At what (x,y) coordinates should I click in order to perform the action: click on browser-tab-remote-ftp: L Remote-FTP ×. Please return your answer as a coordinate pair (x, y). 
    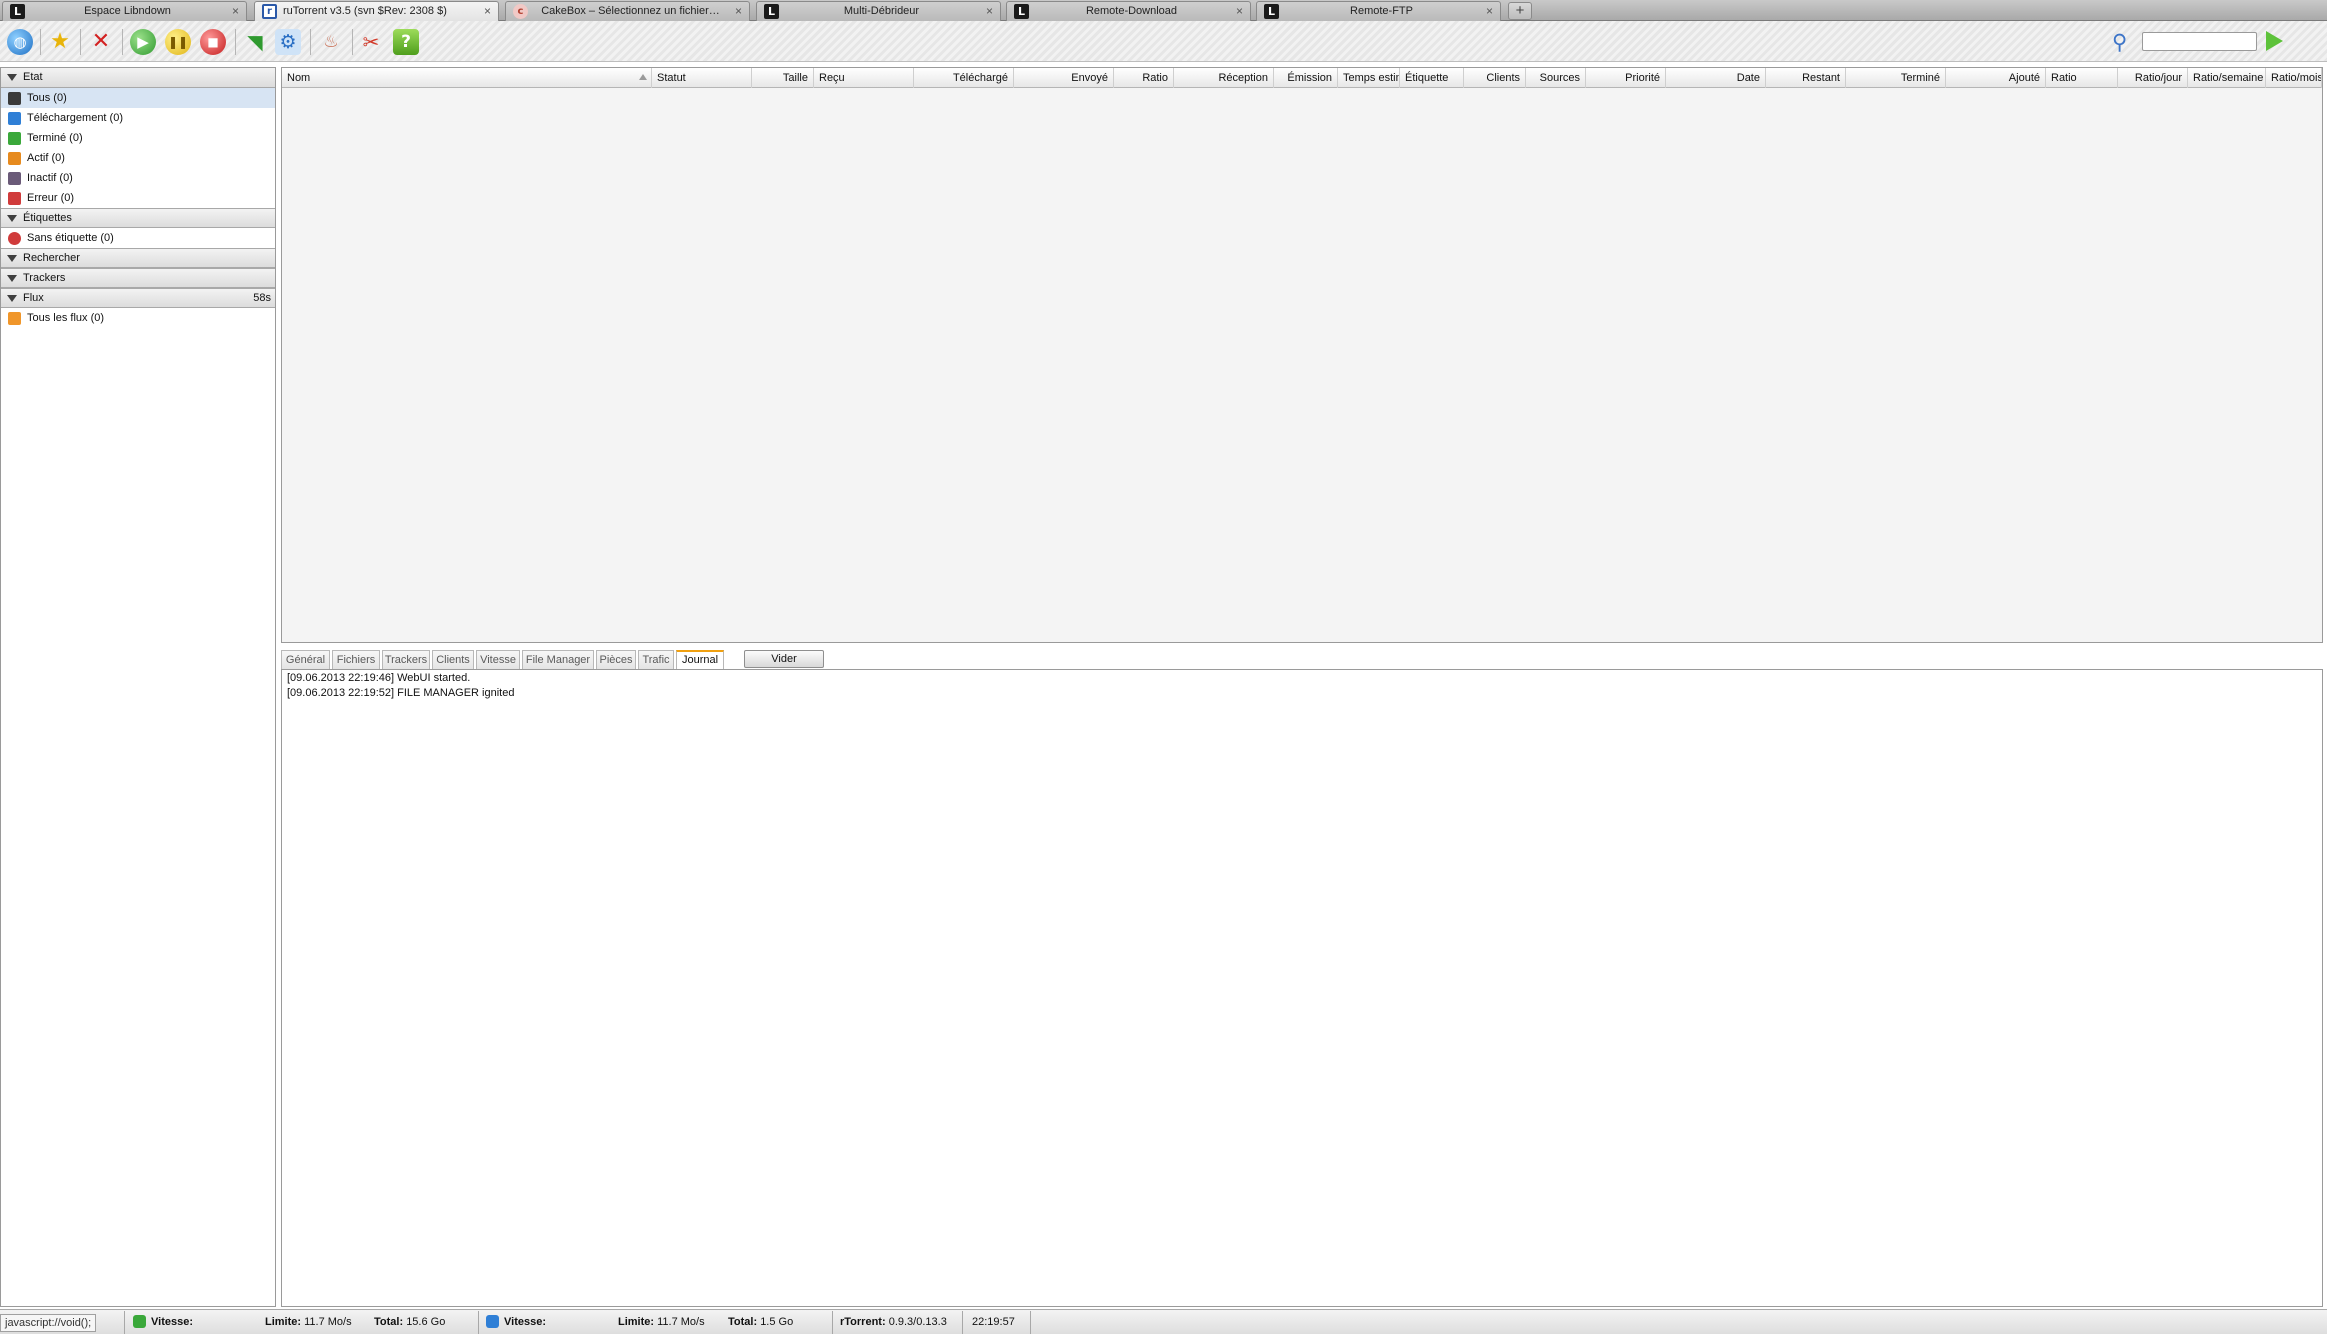
    Looking at the image, I should click on (1378, 11).